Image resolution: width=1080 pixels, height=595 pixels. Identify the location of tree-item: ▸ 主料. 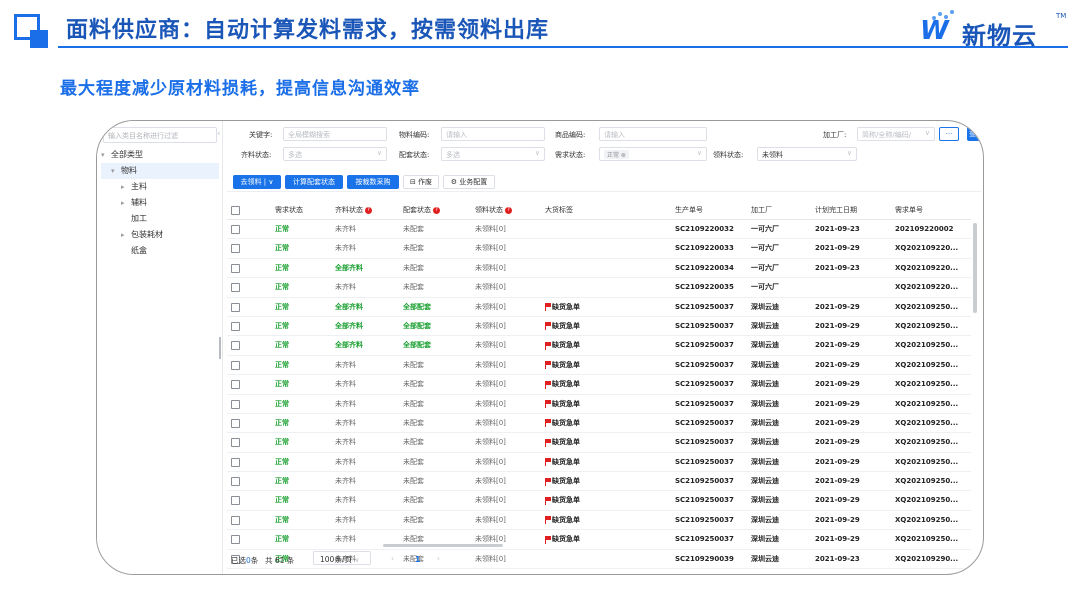
(160, 187).